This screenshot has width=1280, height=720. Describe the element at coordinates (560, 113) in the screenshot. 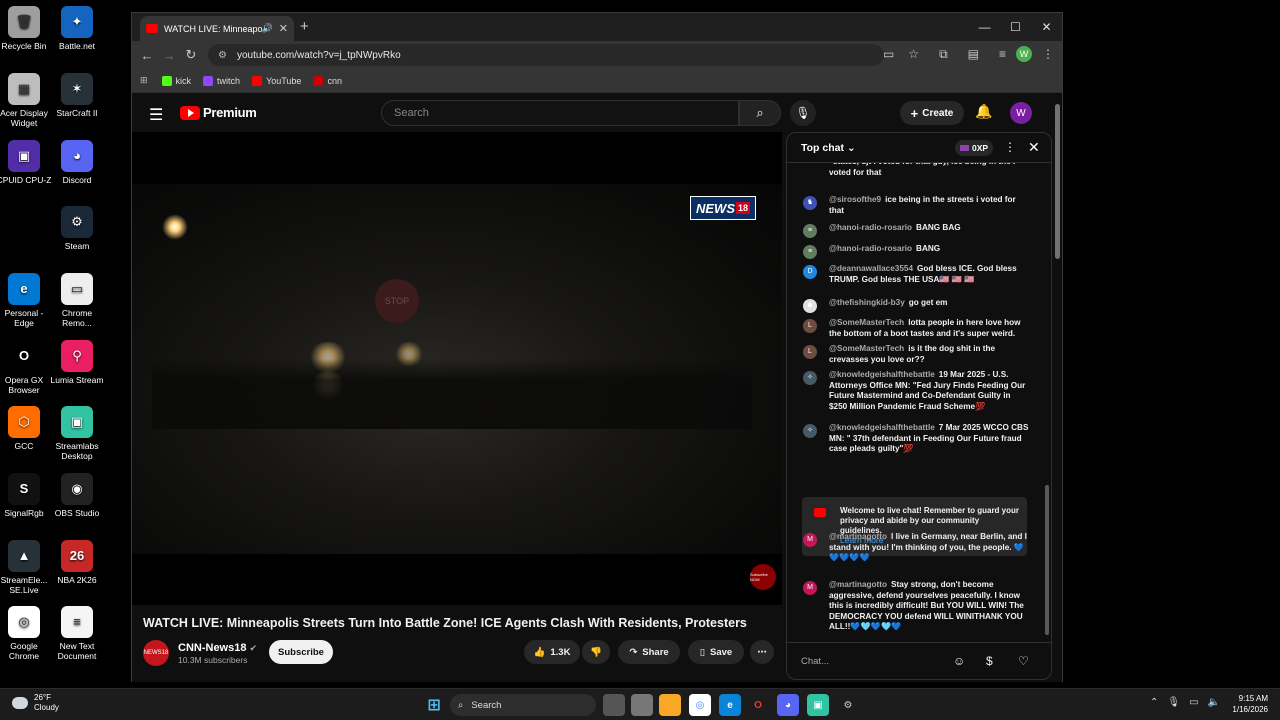

I see `search-input: Search` at that location.